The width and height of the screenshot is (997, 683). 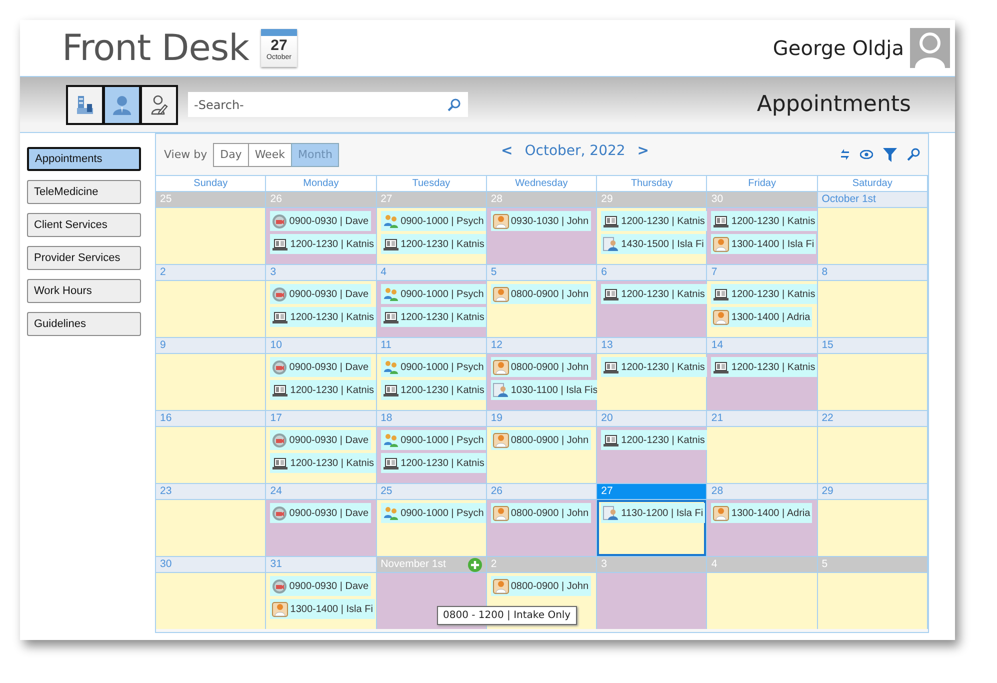 What do you see at coordinates (321, 528) in the screenshot?
I see `day-cell: 0900-0930 | Dave` at bounding box center [321, 528].